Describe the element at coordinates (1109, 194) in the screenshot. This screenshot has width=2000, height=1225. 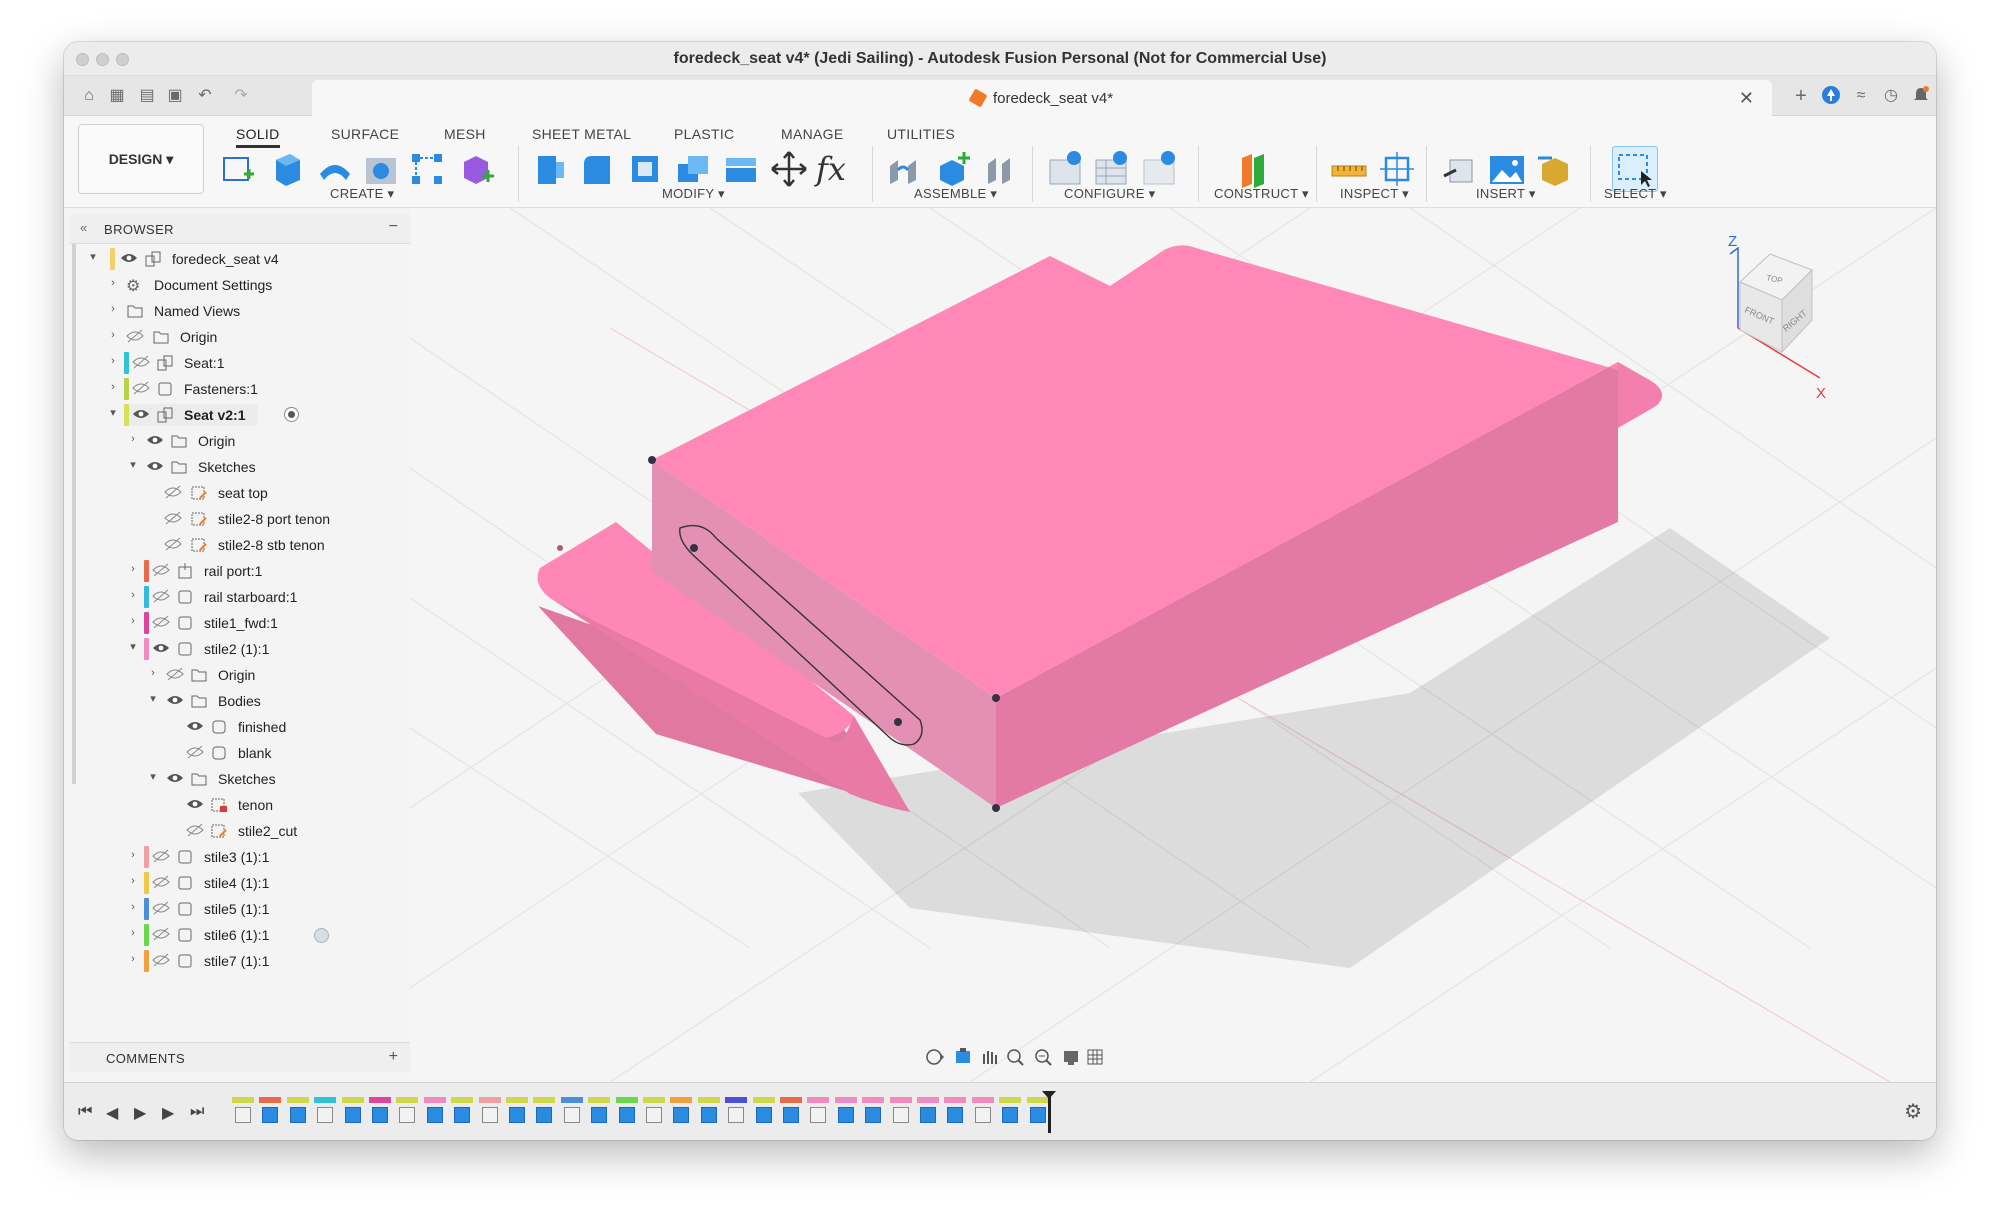
I see `configure-group-label: CONFIGURE ▾` at that location.